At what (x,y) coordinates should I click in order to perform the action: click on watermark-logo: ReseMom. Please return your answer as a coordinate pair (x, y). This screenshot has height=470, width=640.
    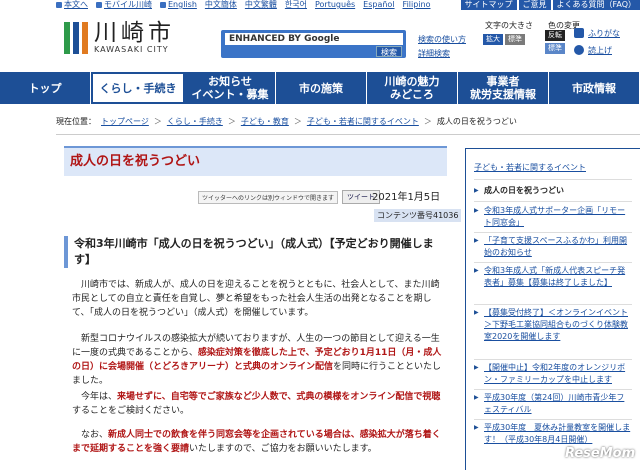
    Looking at the image, I should click on (600, 453).